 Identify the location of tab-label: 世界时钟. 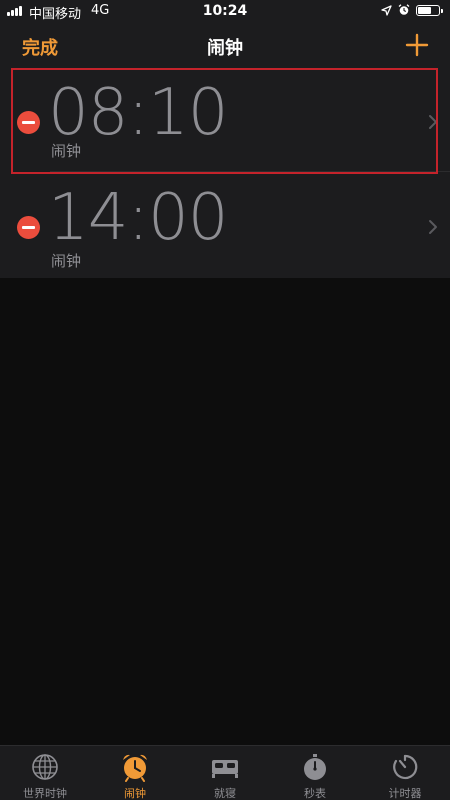
(45, 793).